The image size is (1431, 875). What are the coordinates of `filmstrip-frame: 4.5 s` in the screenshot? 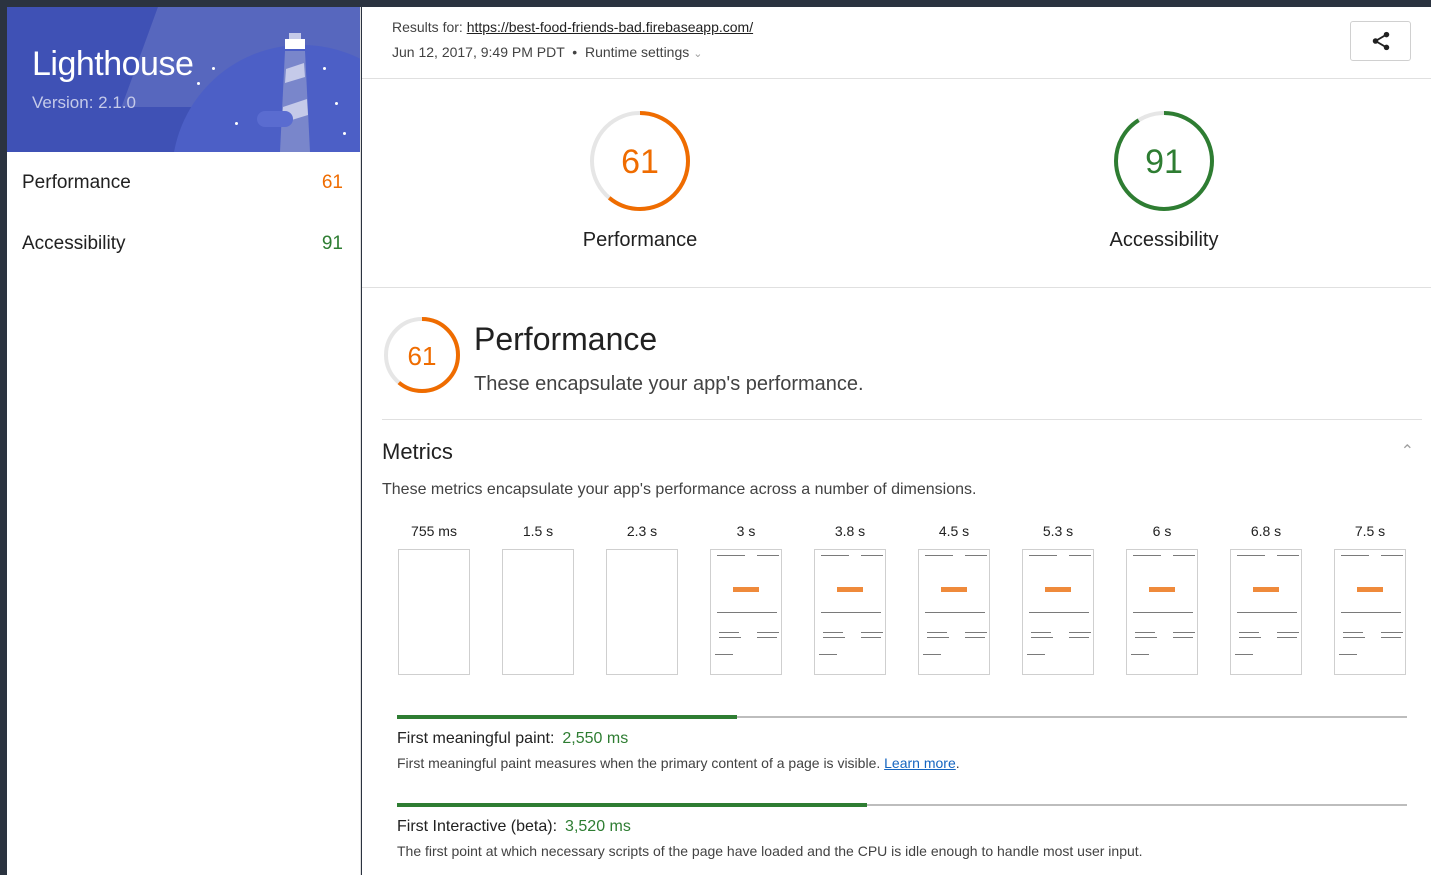 It's located at (954, 599).